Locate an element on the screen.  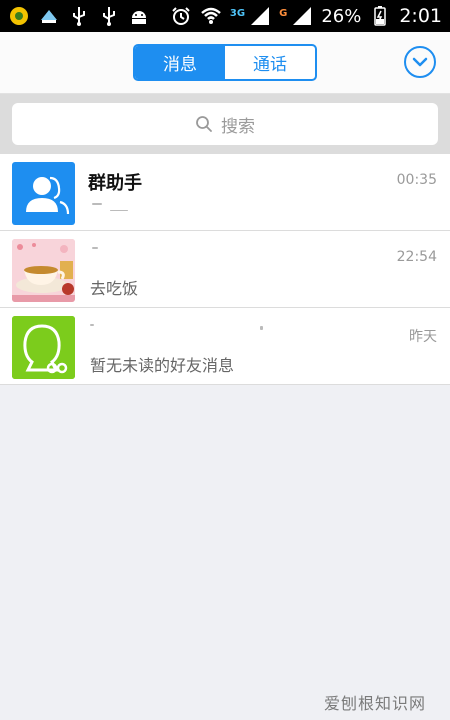
tab-switcher: 消息 通话 is located at coordinates (225, 62).